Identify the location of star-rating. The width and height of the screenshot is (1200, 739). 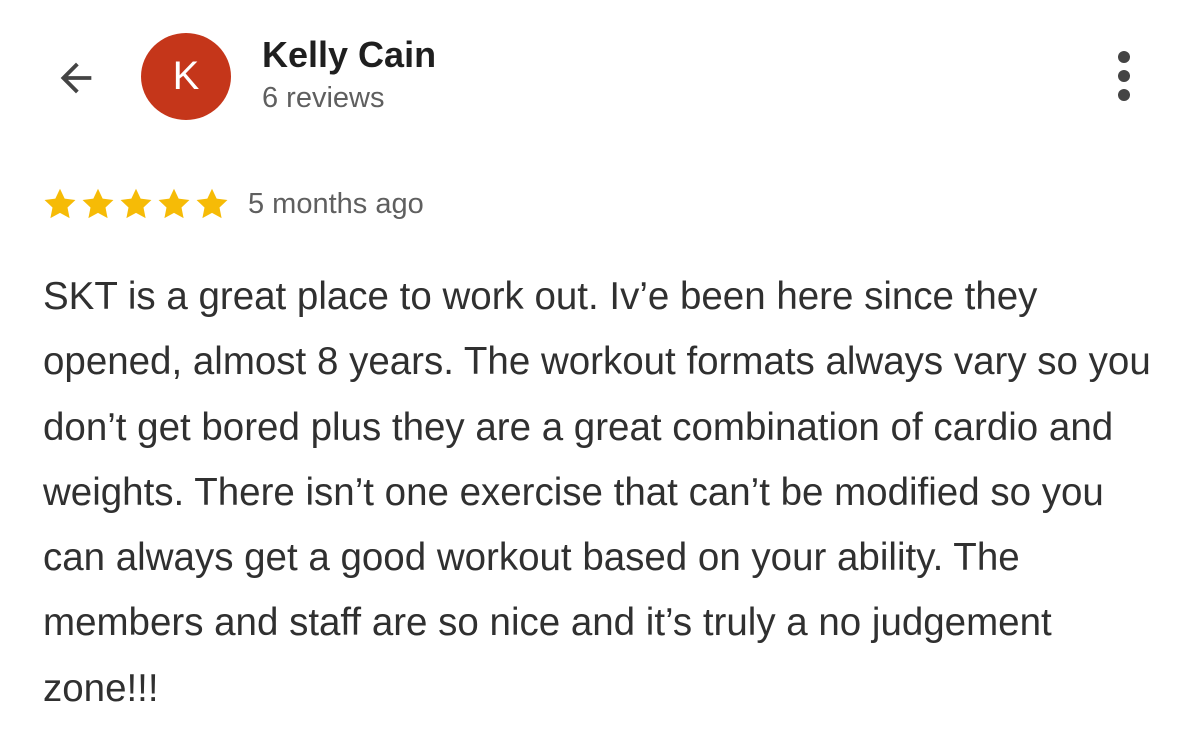
(136, 204).